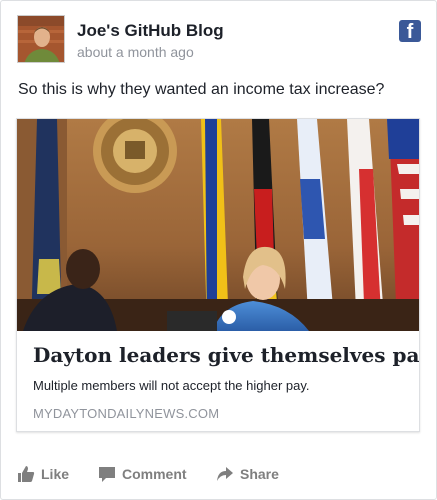  Describe the element at coordinates (41, 39) in the screenshot. I see `avatar` at that location.